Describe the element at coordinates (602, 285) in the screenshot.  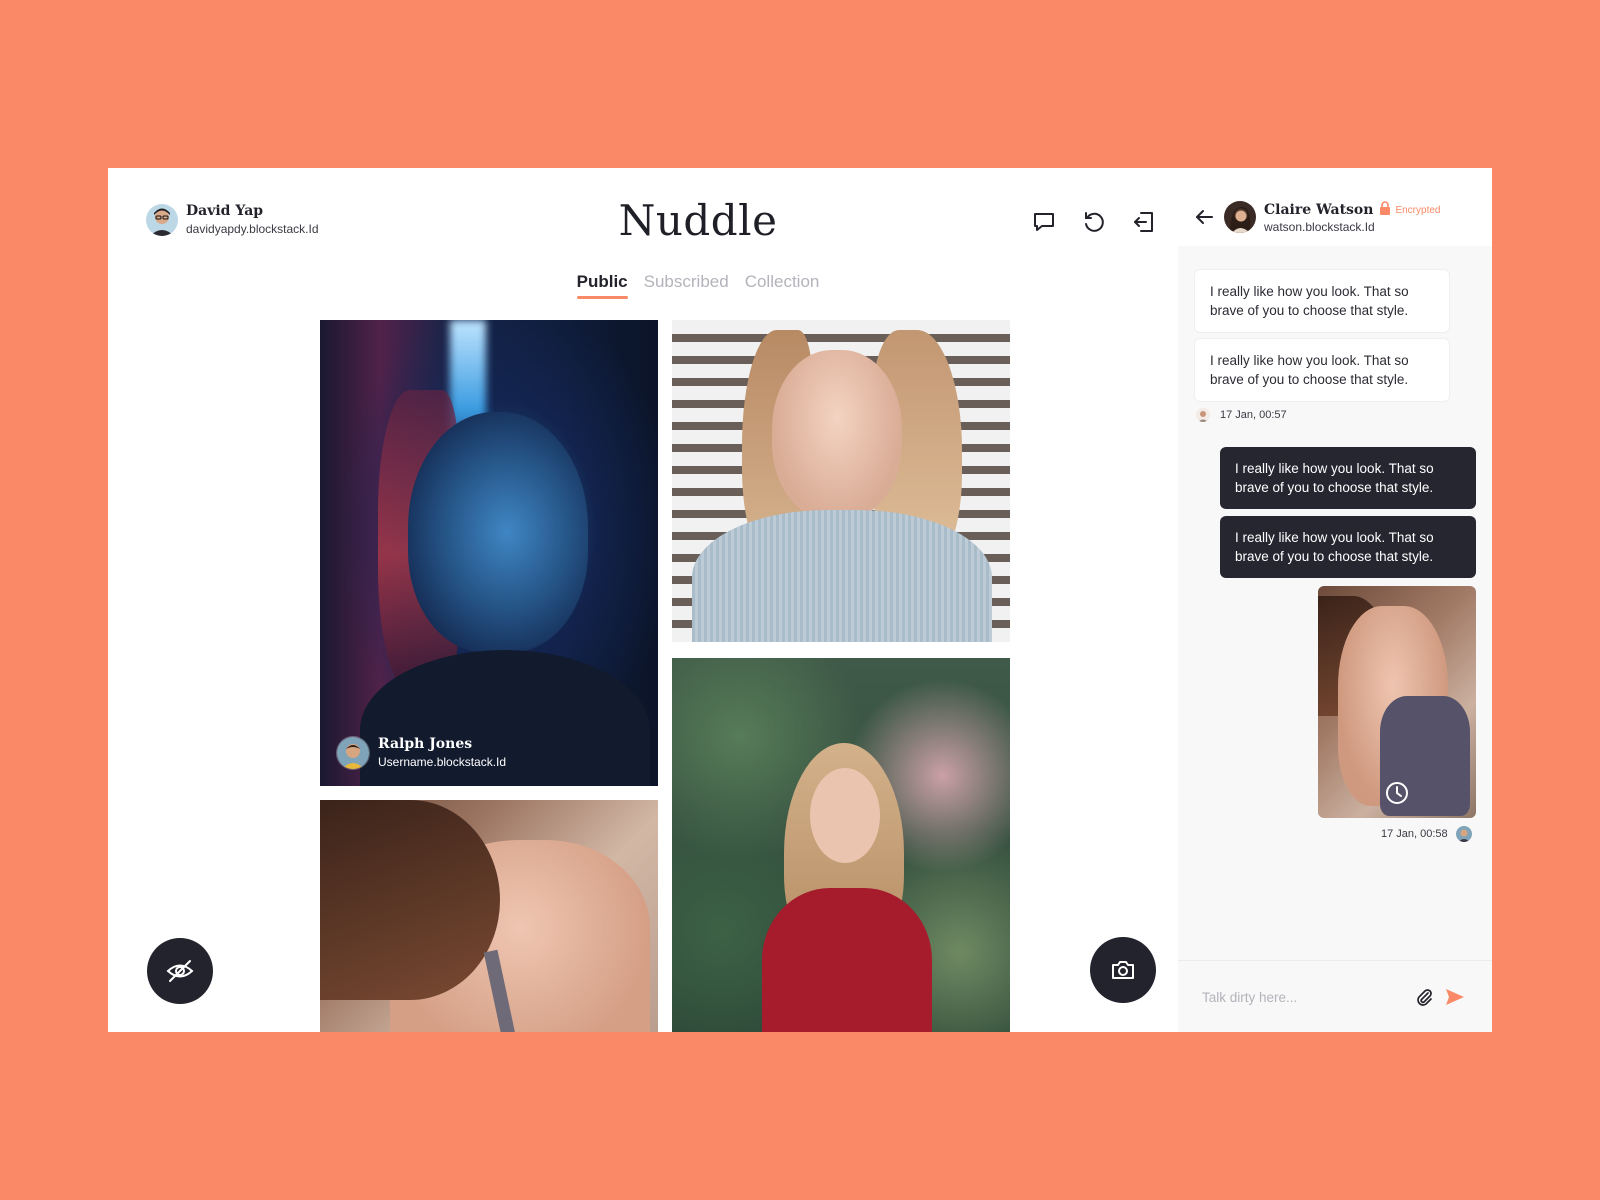
I see `tab-public: Public` at that location.